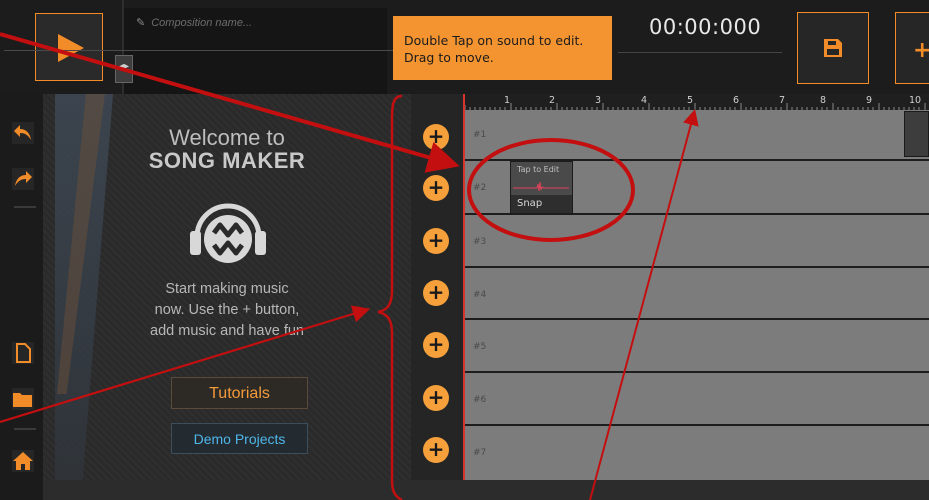 The height and width of the screenshot is (500, 929). I want to click on redo-button, so click(23, 179).